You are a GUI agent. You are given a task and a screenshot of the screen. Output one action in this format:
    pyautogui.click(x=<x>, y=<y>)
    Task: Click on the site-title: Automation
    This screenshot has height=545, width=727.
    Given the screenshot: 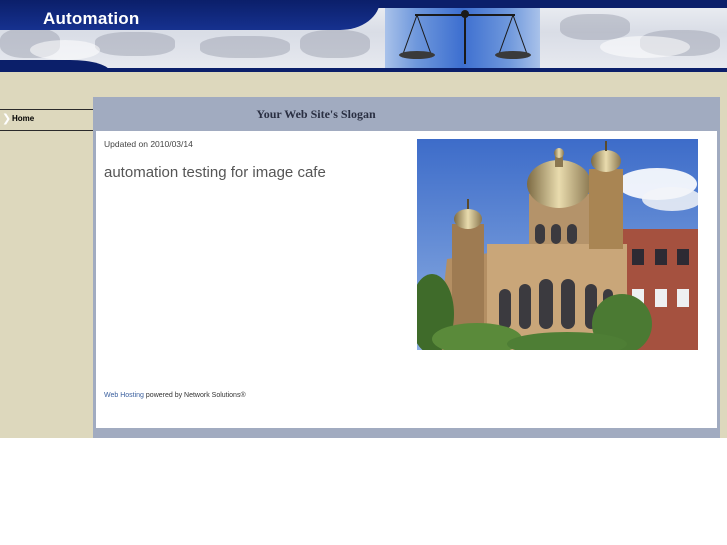 What is the action you would take?
    pyautogui.click(x=91, y=18)
    